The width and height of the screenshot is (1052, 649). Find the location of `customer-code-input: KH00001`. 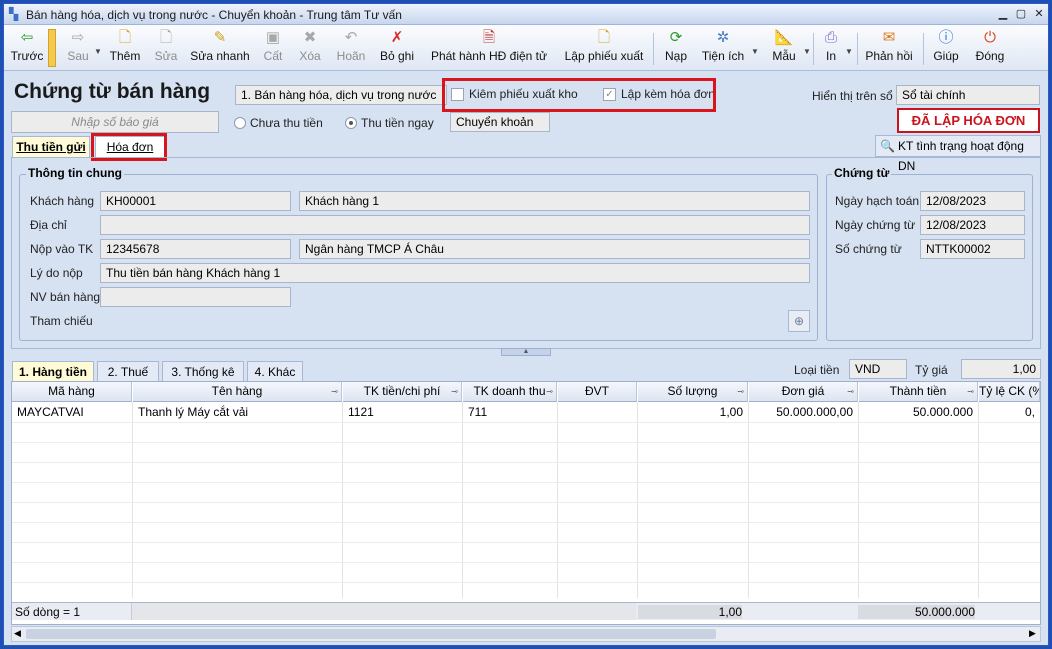

customer-code-input: KH00001 is located at coordinates (195, 201).